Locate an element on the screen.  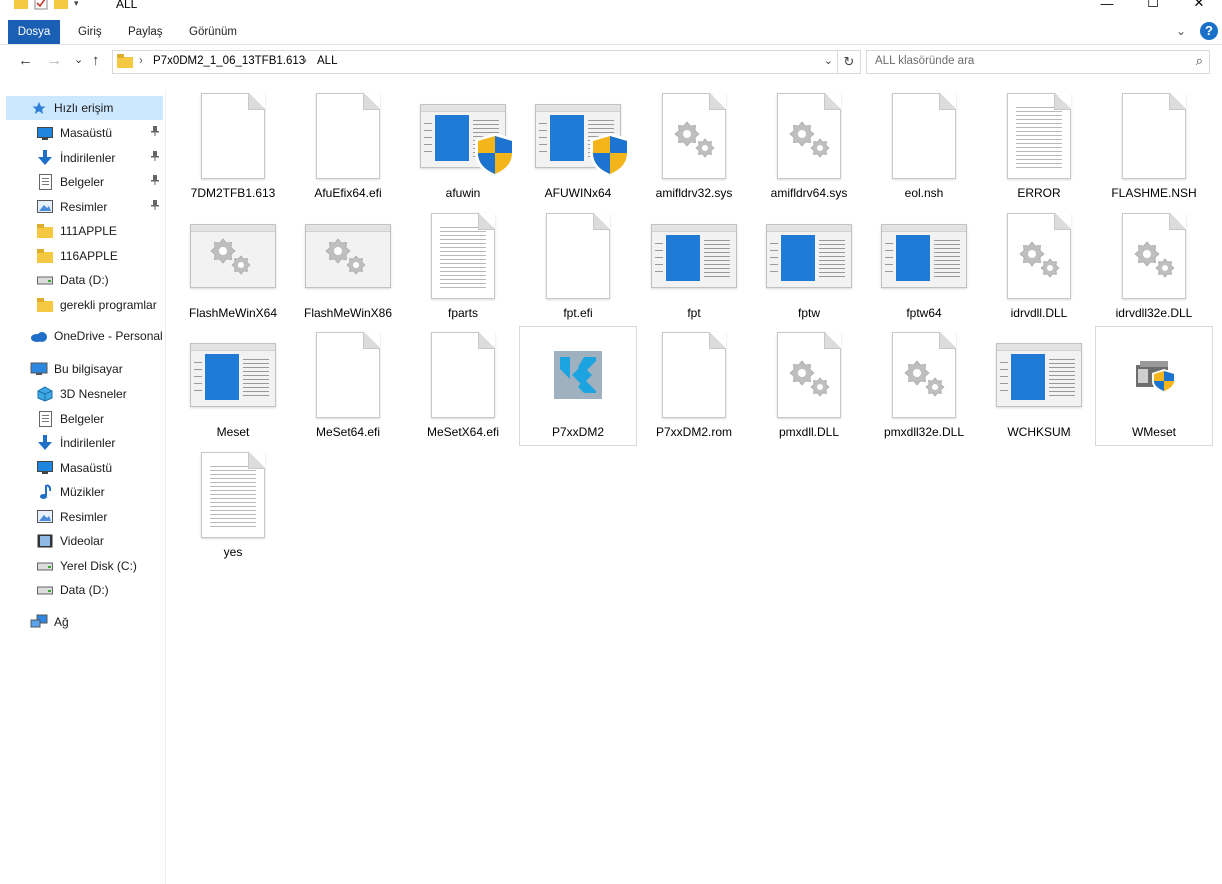
file-item: fpt.efi is located at coordinates (578, 267).